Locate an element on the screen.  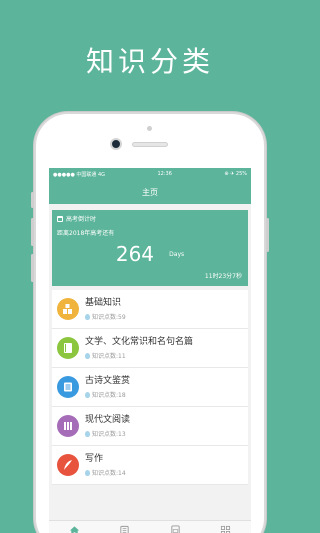
nav-bar: 主页 is located at coordinates (150, 192).